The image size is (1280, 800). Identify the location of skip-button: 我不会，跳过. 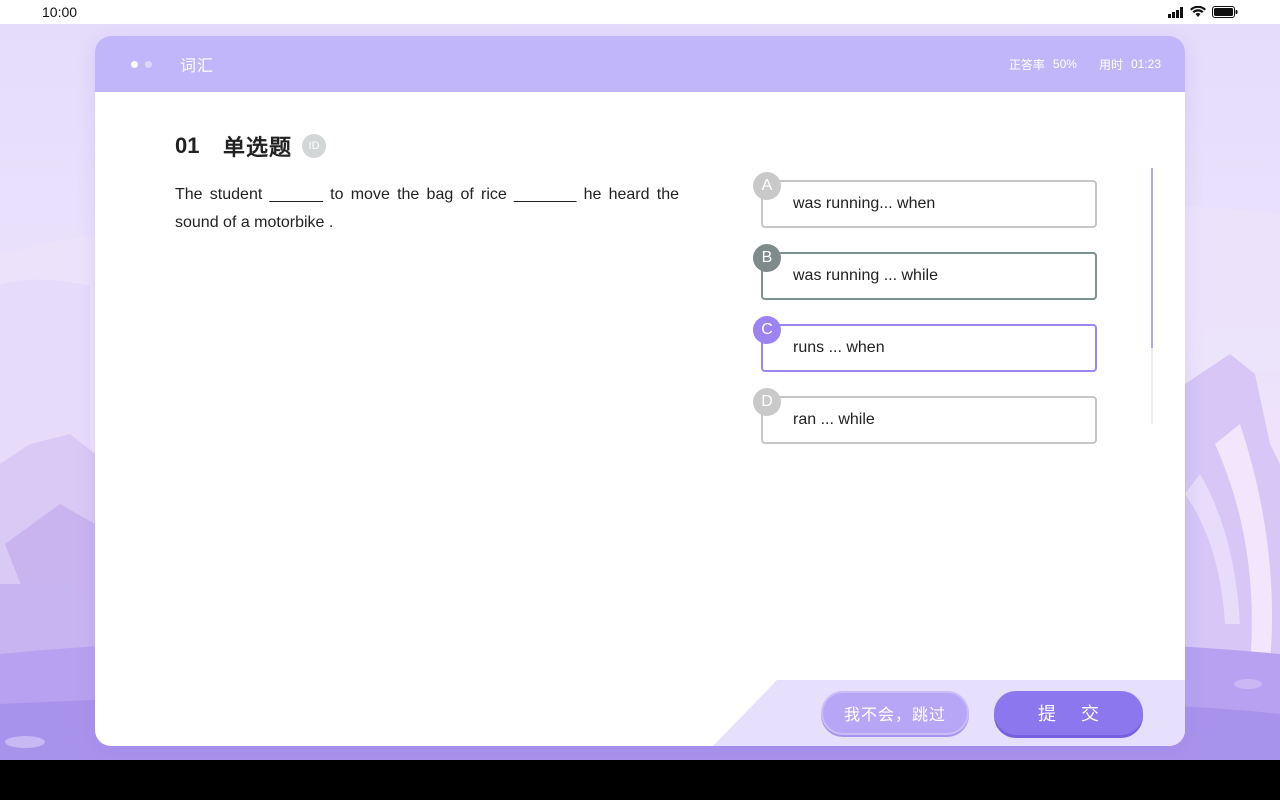
(895, 713).